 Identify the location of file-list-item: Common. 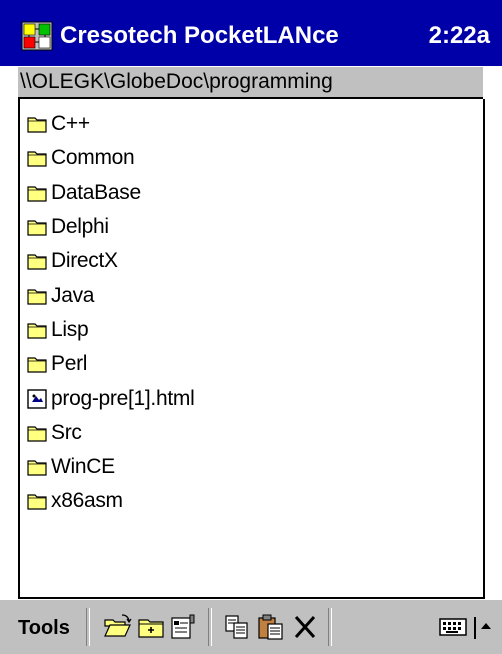
(110, 158).